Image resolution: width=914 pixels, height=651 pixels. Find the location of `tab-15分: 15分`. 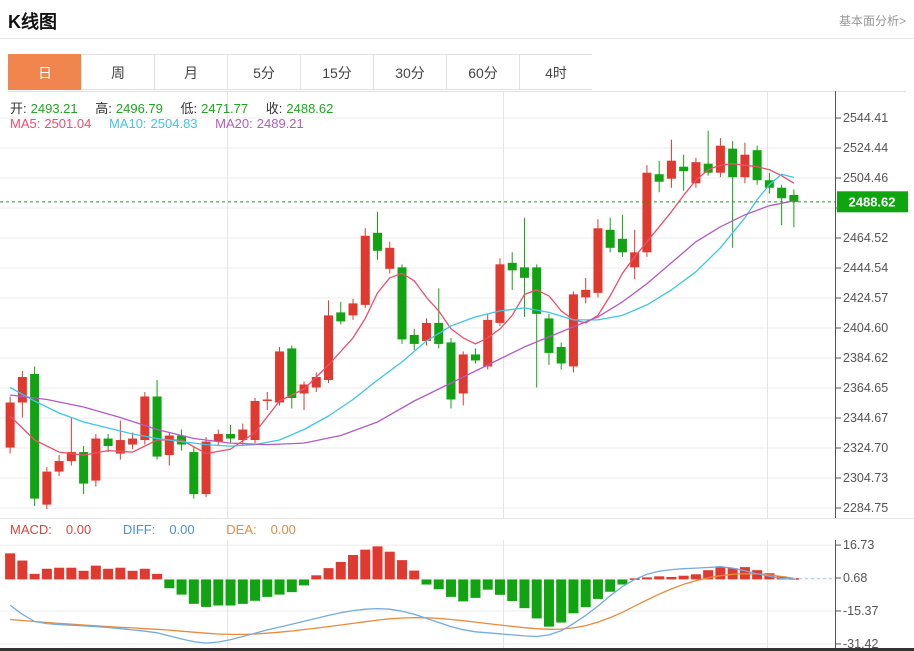

tab-15分: 15分 is located at coordinates (336, 72).